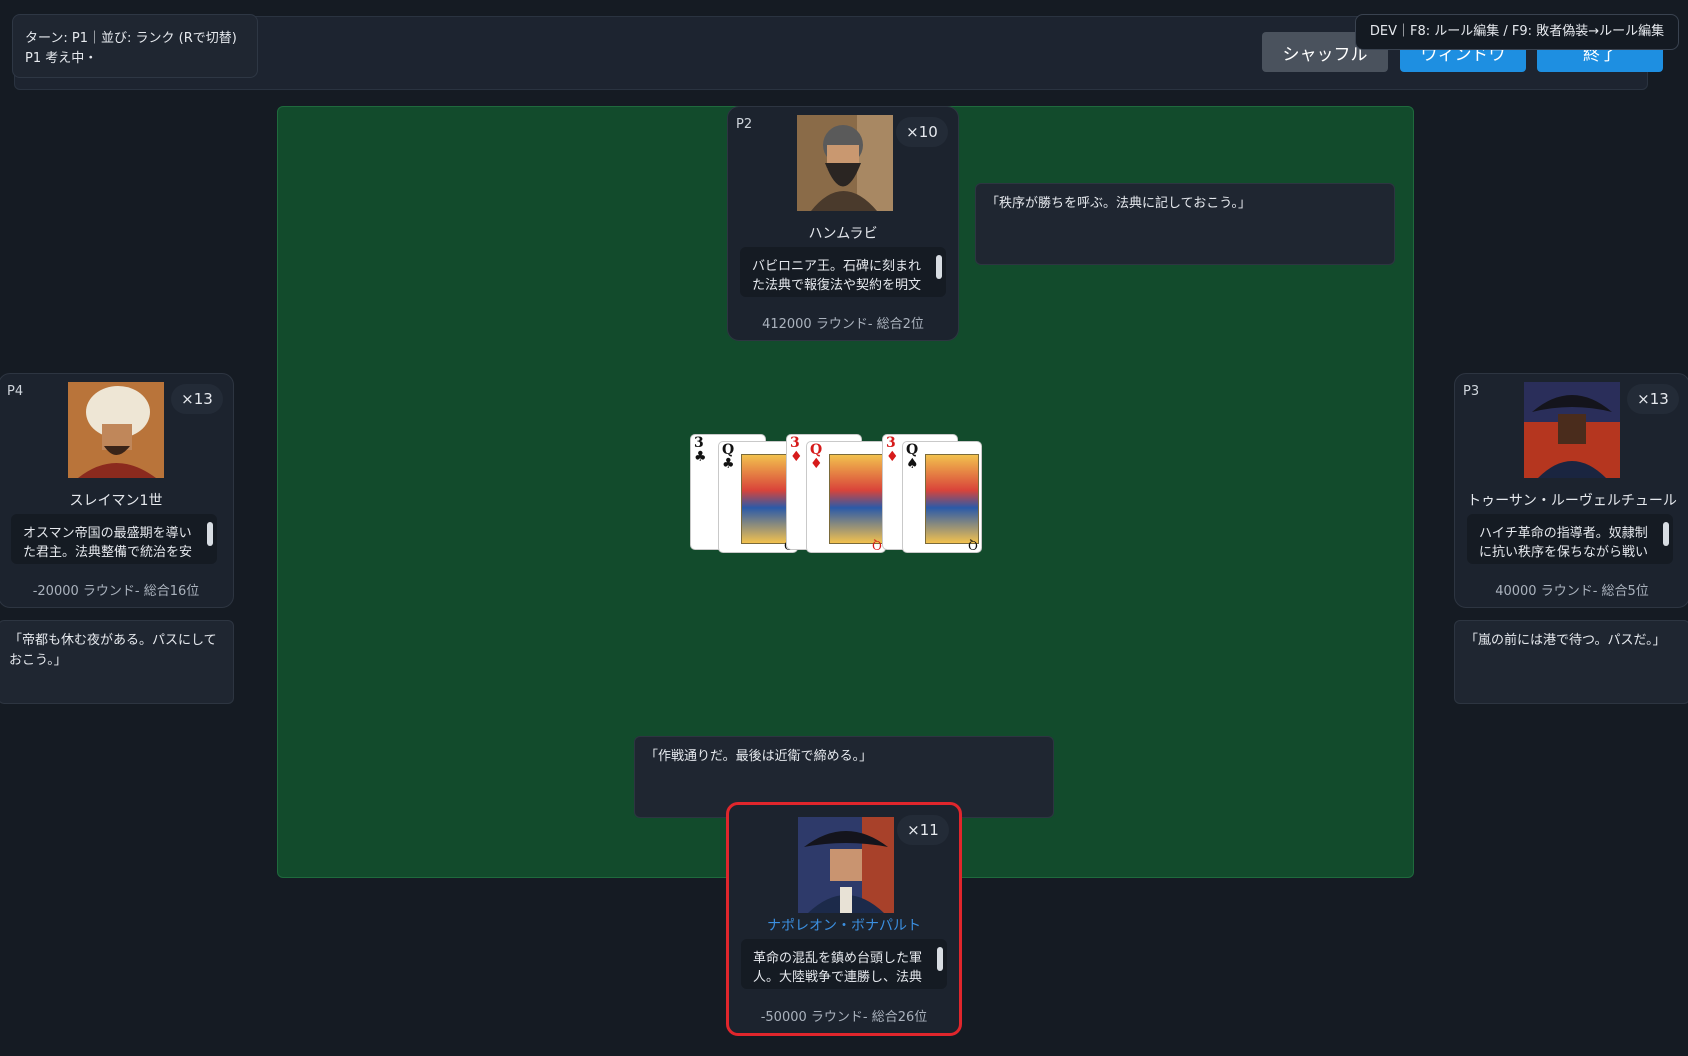  I want to click on player-score: 412000 ラウンド- 総合2位, so click(843, 324).